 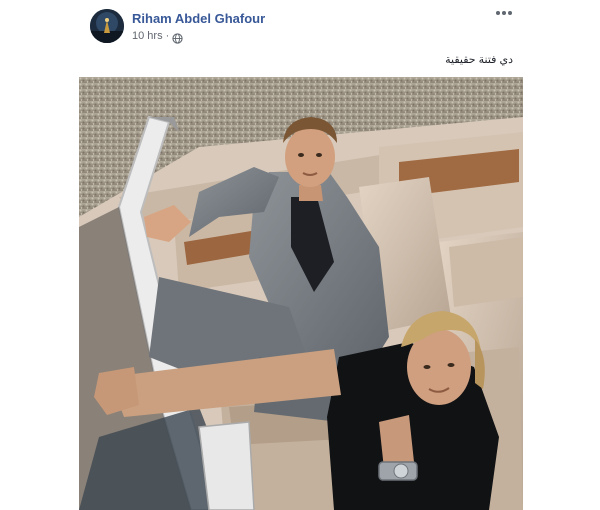 What do you see at coordinates (301, 25) in the screenshot?
I see `post-header: Riham Abdel Ghafour 10 hrs ·` at bounding box center [301, 25].